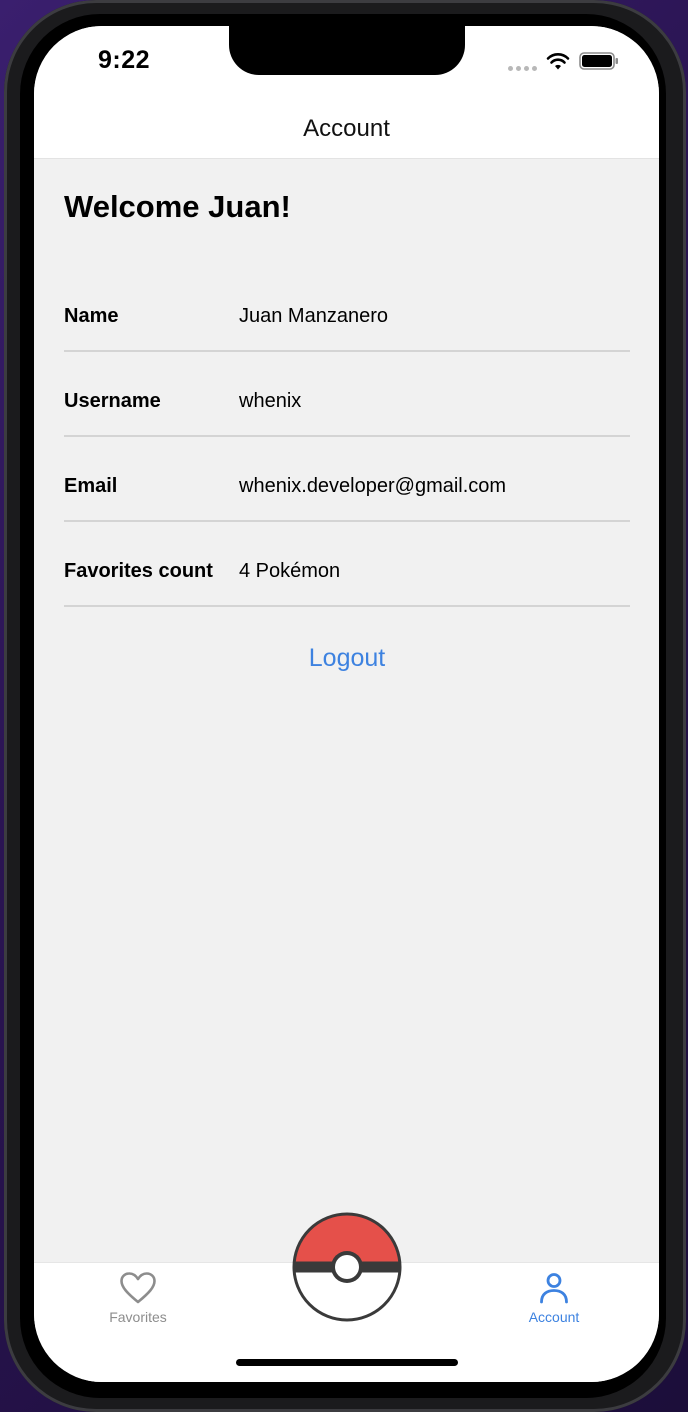 This screenshot has width=688, height=1412. What do you see at coordinates (290, 571) in the screenshot?
I see `info-value: 4 Pokémon` at bounding box center [290, 571].